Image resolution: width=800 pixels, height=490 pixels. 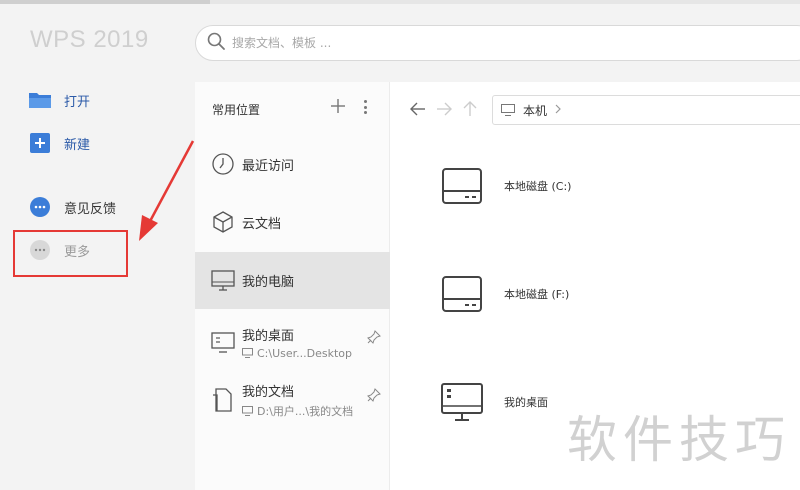 I want to click on place-documents-path: D:\用户...\我的文档, so click(x=305, y=411).